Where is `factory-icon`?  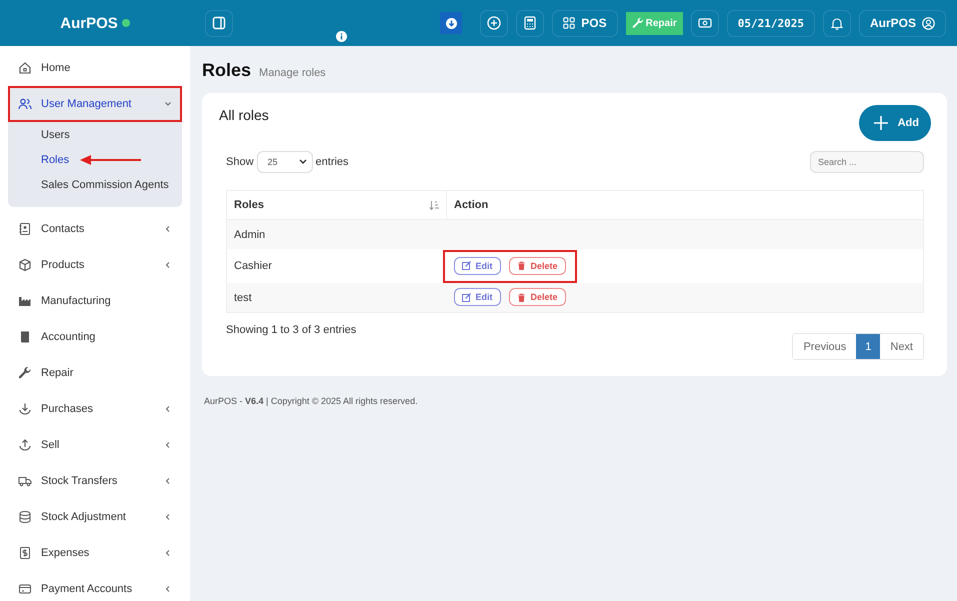
factory-icon is located at coordinates (25, 301).